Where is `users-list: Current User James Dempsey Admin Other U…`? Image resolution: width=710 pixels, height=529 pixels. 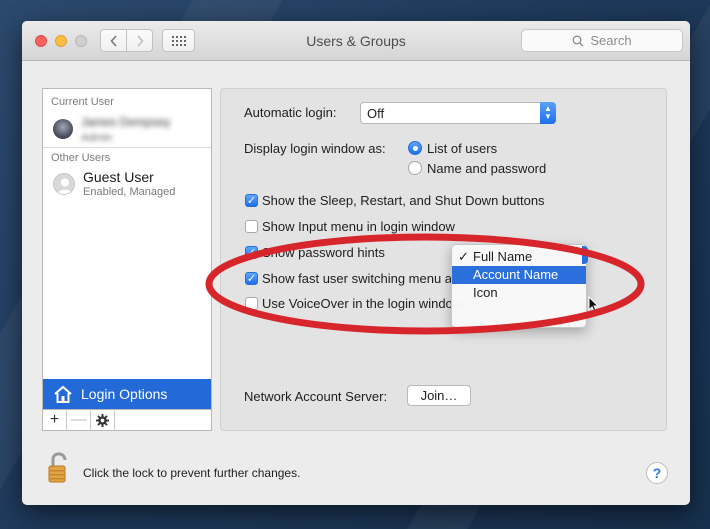 users-list: Current User James Dempsey Admin Other U… is located at coordinates (127, 249).